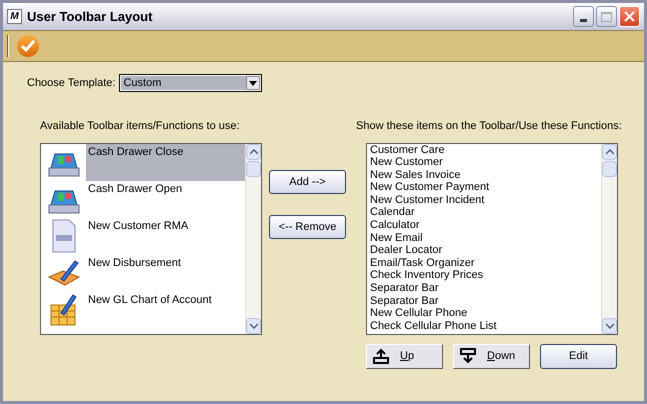  What do you see at coordinates (381, 356) in the screenshot?
I see `move-up-icon` at bounding box center [381, 356].